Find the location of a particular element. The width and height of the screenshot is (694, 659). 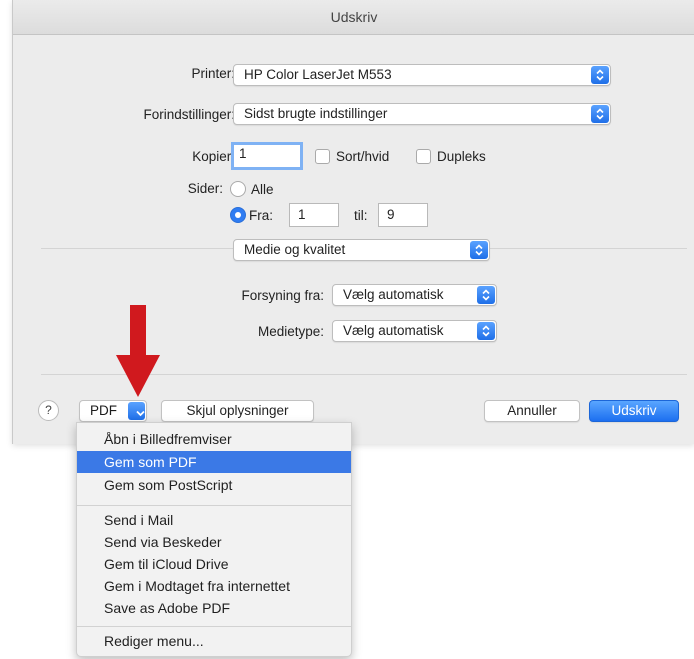

duplex-checkbox is located at coordinates (423, 156).